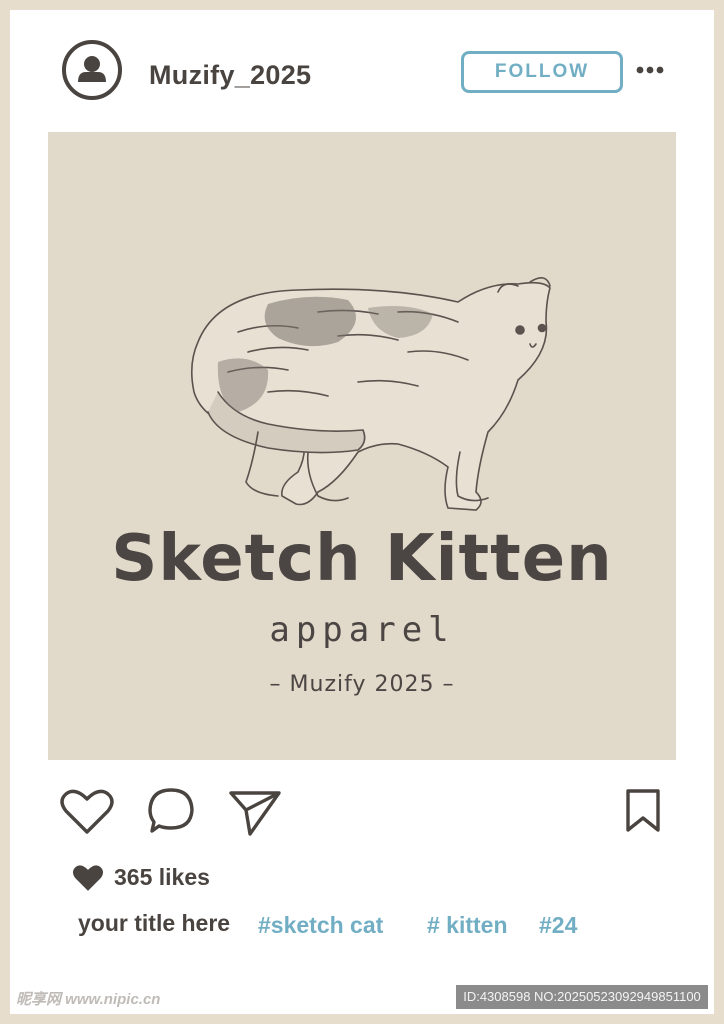  Describe the element at coordinates (230, 75) in the screenshot. I see `username: Muzify_2025` at that location.